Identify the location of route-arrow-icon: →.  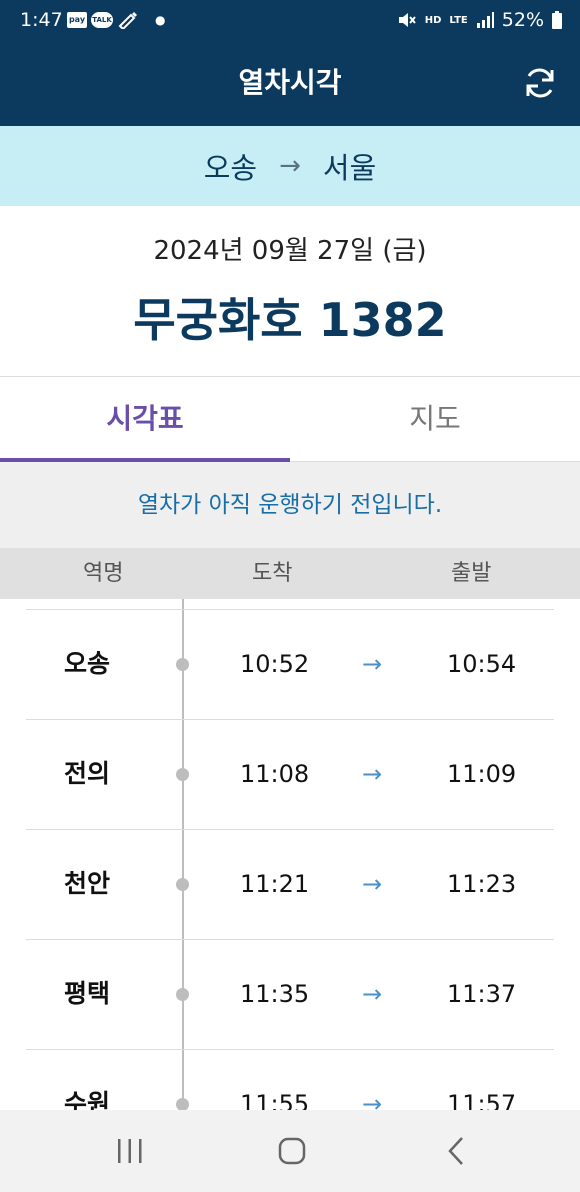
(290, 166).